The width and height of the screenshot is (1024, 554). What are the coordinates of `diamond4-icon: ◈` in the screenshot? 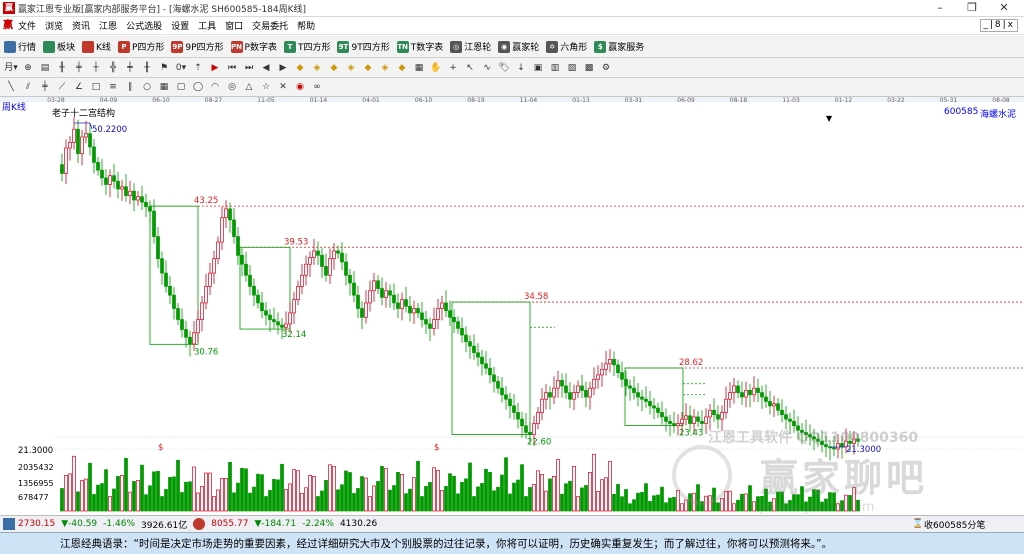 It's located at (351, 68).